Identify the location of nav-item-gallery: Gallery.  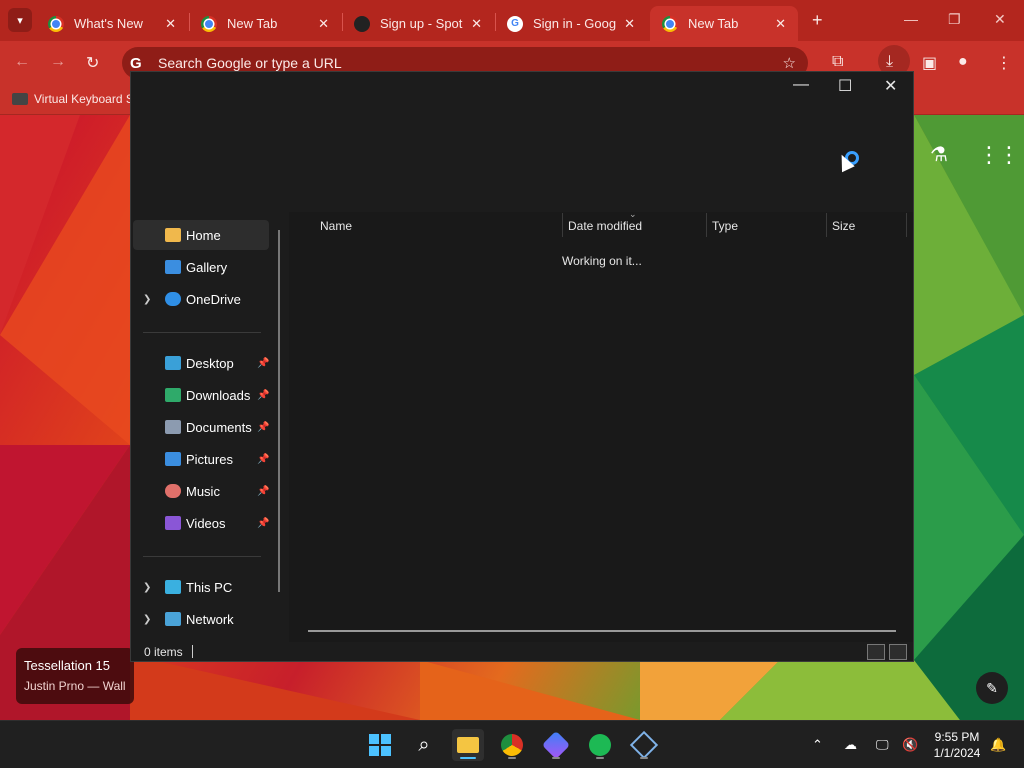
(201, 267).